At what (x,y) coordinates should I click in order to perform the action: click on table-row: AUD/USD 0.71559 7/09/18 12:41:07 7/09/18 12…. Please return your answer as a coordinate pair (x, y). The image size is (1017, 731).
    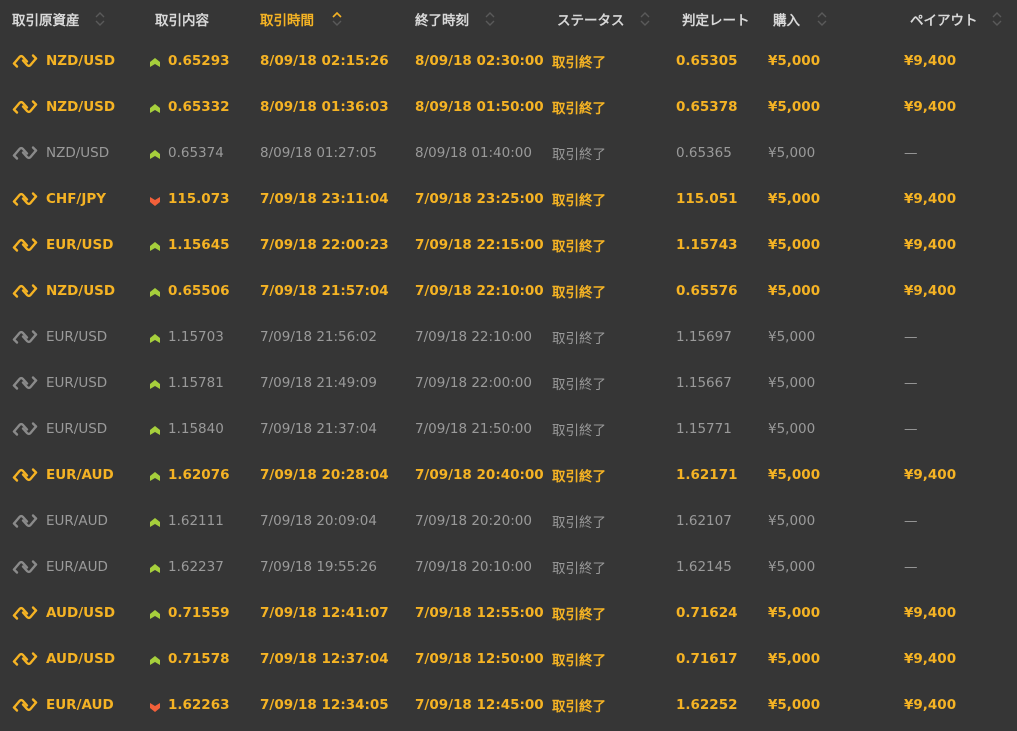
    Looking at the image, I should click on (508, 613).